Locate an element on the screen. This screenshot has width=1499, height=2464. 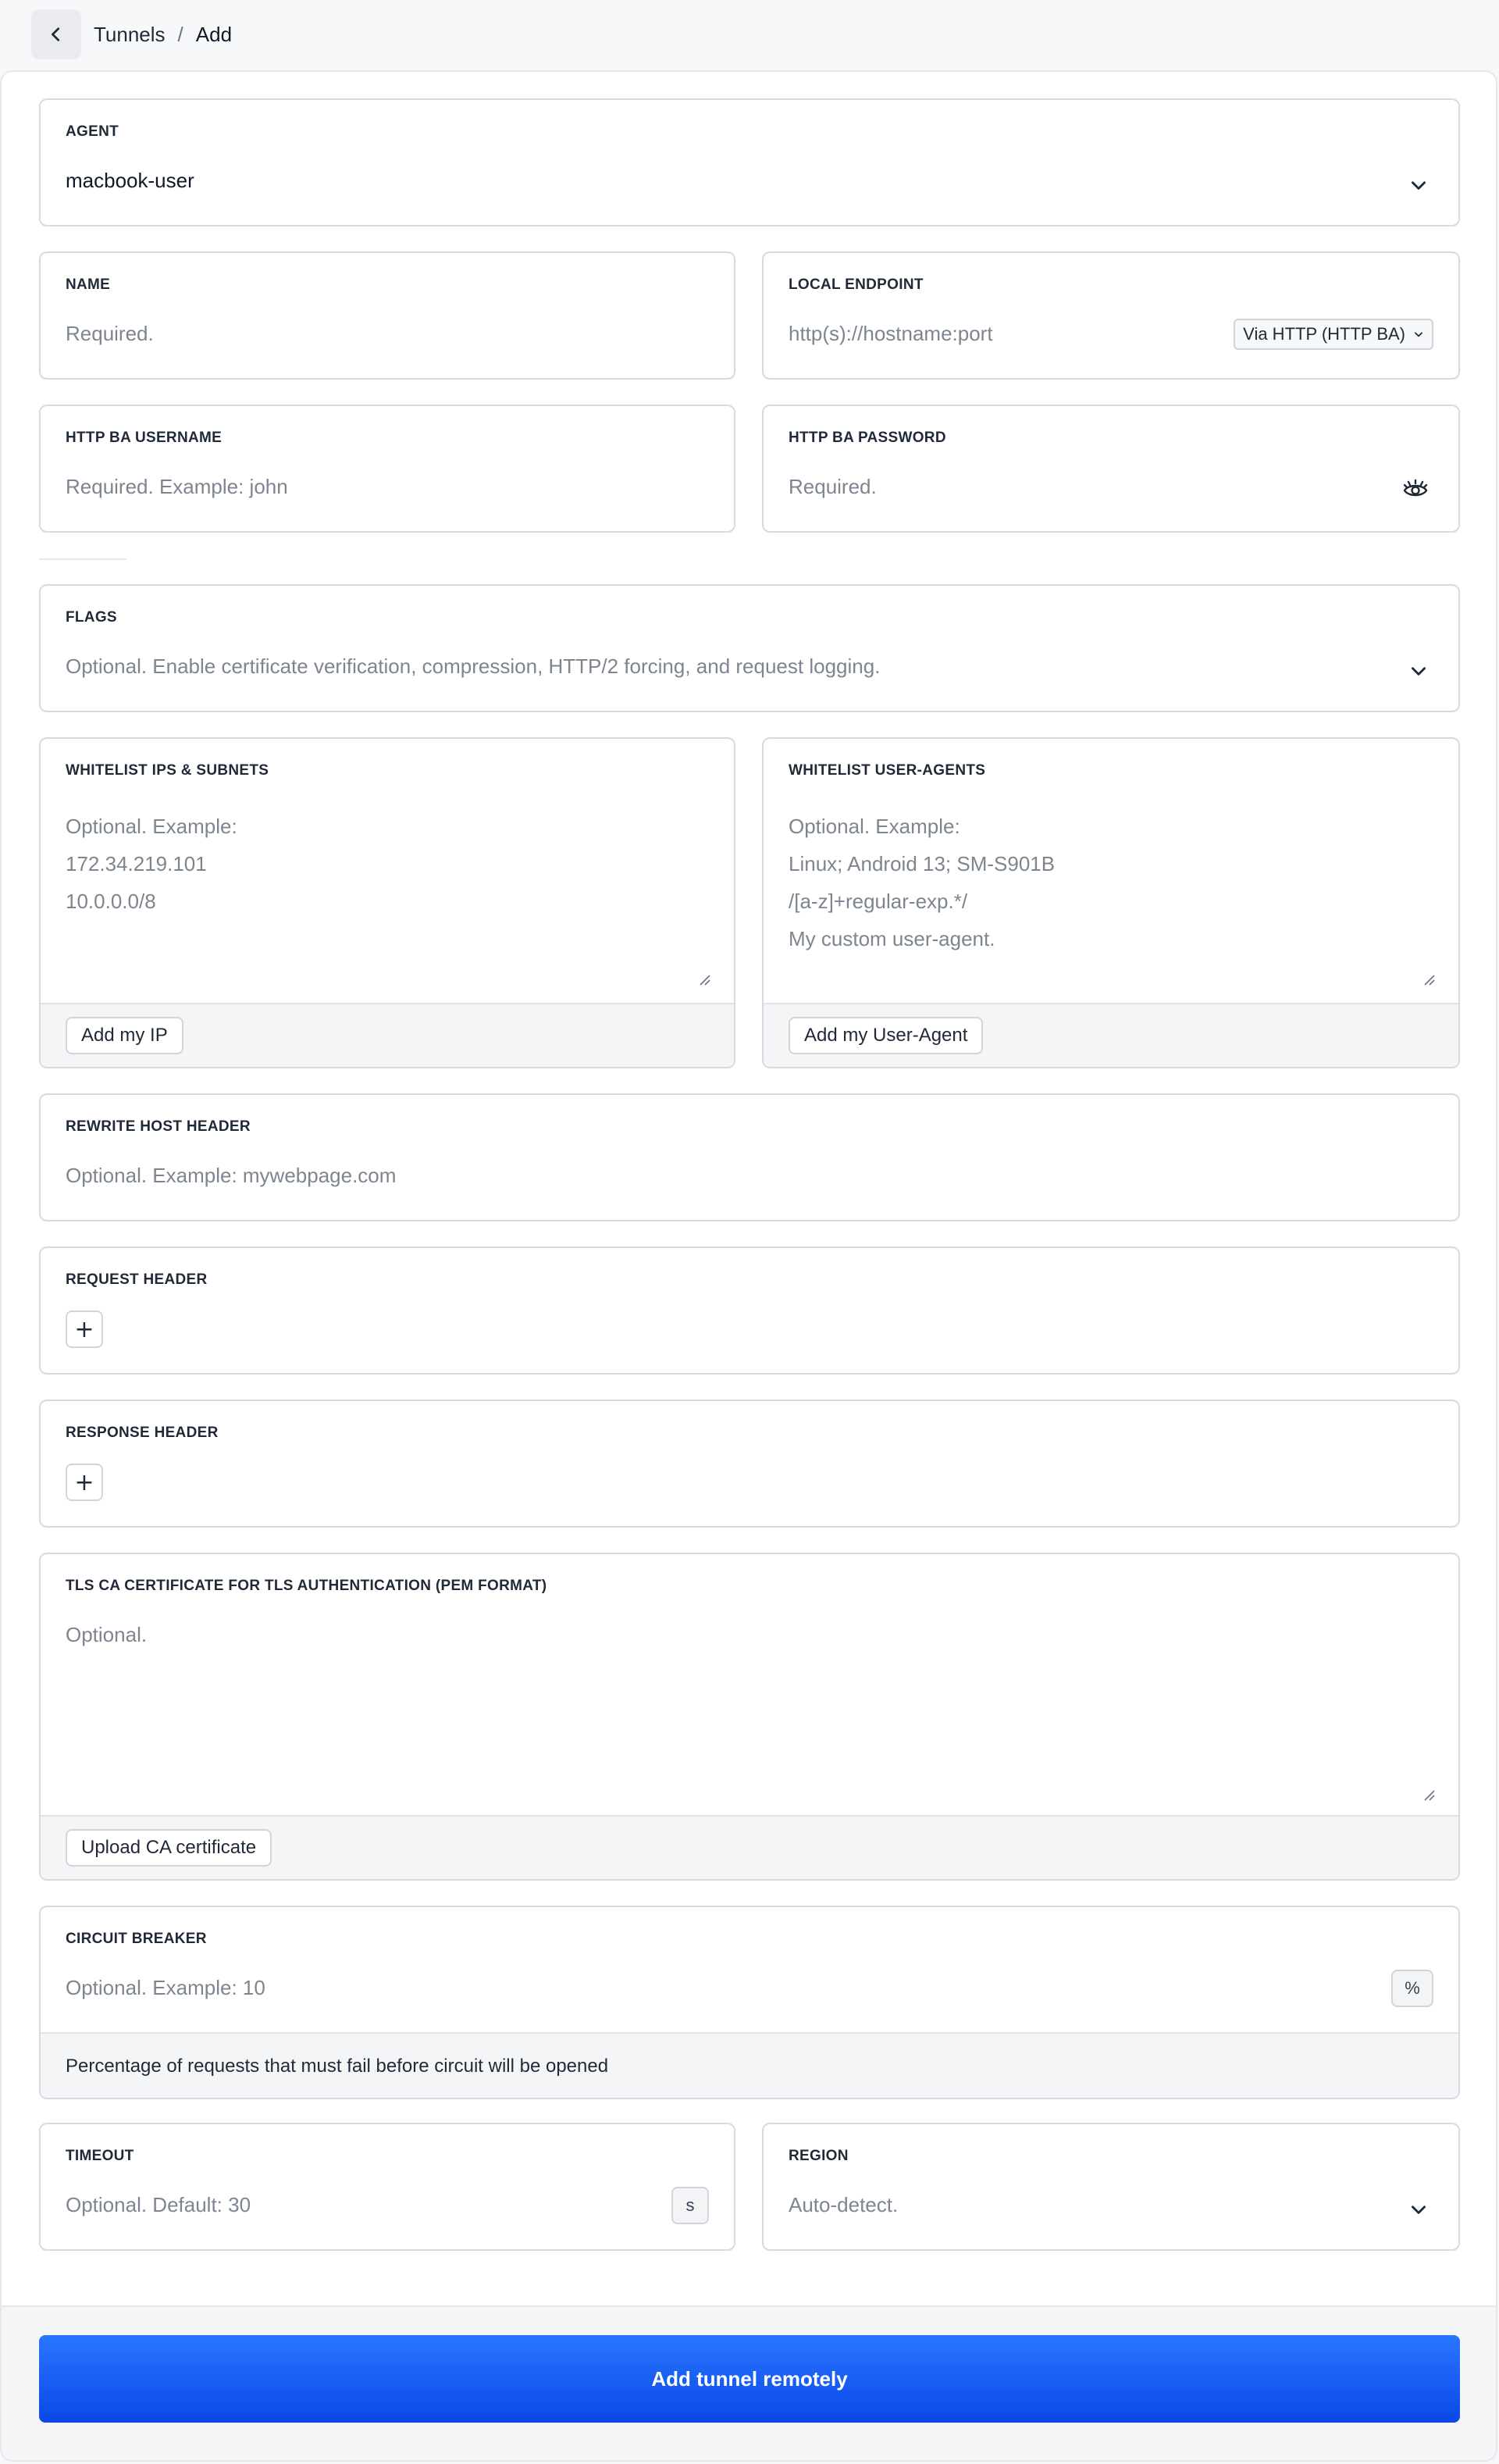
textarea-placeholder-line: 172.34.219.101 is located at coordinates (136, 864).